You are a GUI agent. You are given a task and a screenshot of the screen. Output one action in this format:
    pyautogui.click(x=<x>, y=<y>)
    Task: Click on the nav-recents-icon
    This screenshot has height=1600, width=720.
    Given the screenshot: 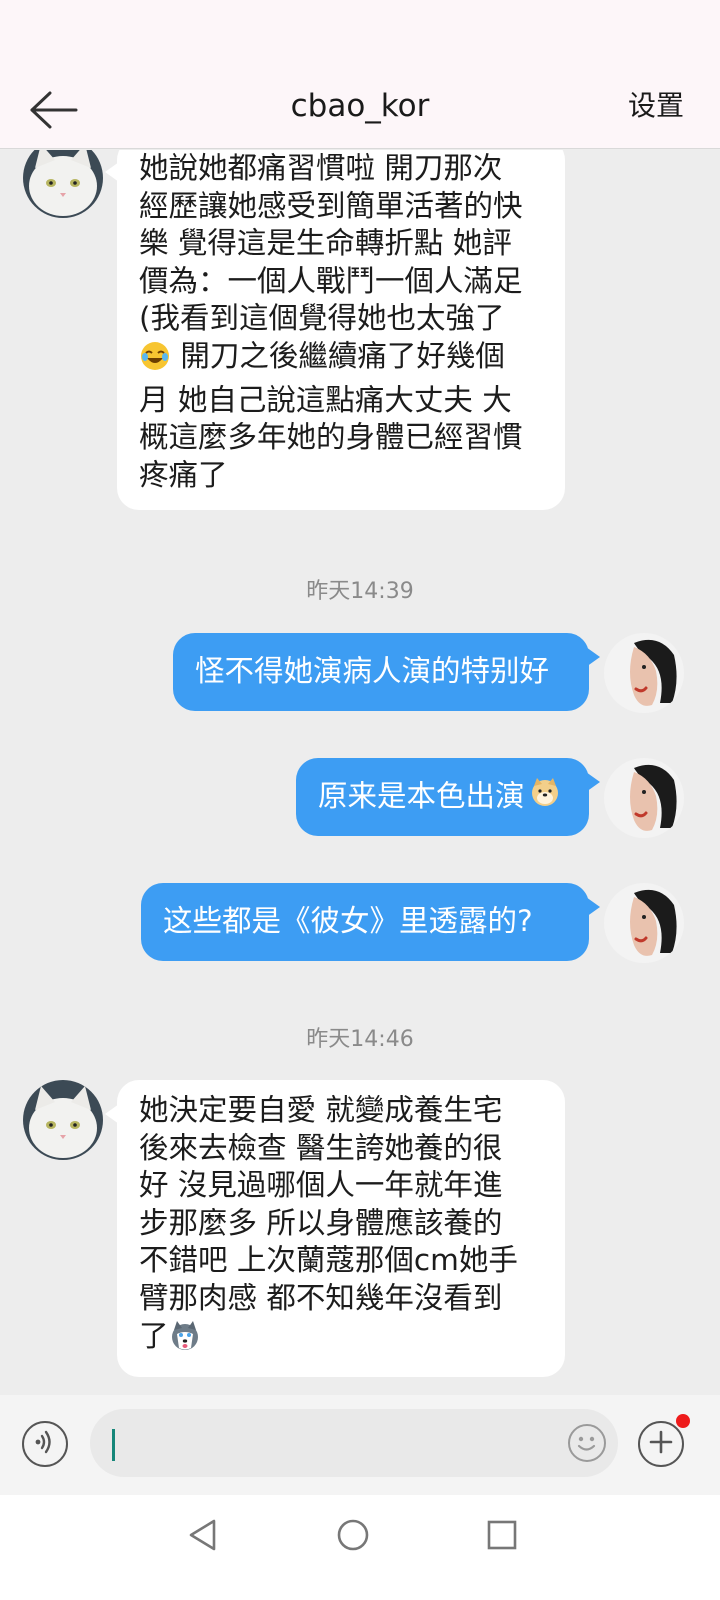 What is the action you would take?
    pyautogui.click(x=502, y=1537)
    